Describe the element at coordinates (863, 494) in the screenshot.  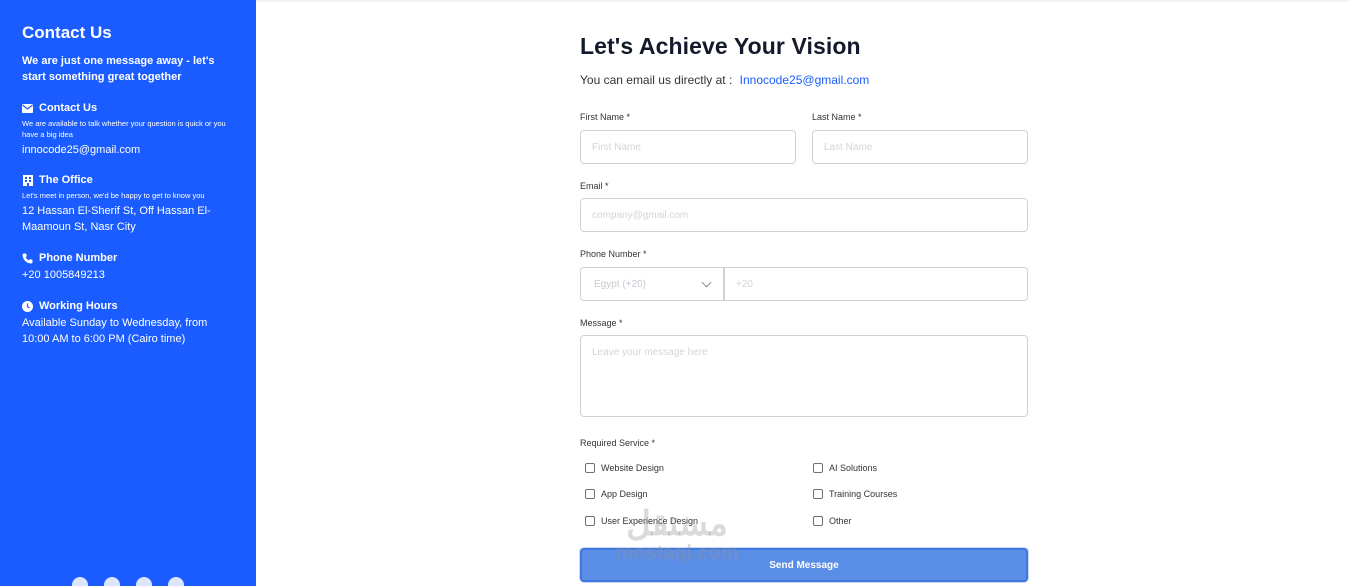
I see `checkbox-label: Training Courses` at that location.